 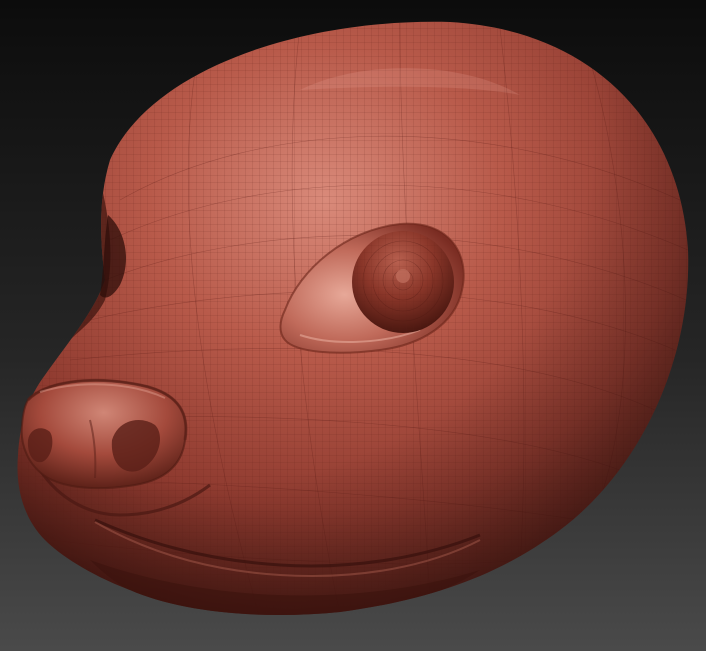 What do you see at coordinates (403, 282) in the screenshot?
I see `eyeball` at bounding box center [403, 282].